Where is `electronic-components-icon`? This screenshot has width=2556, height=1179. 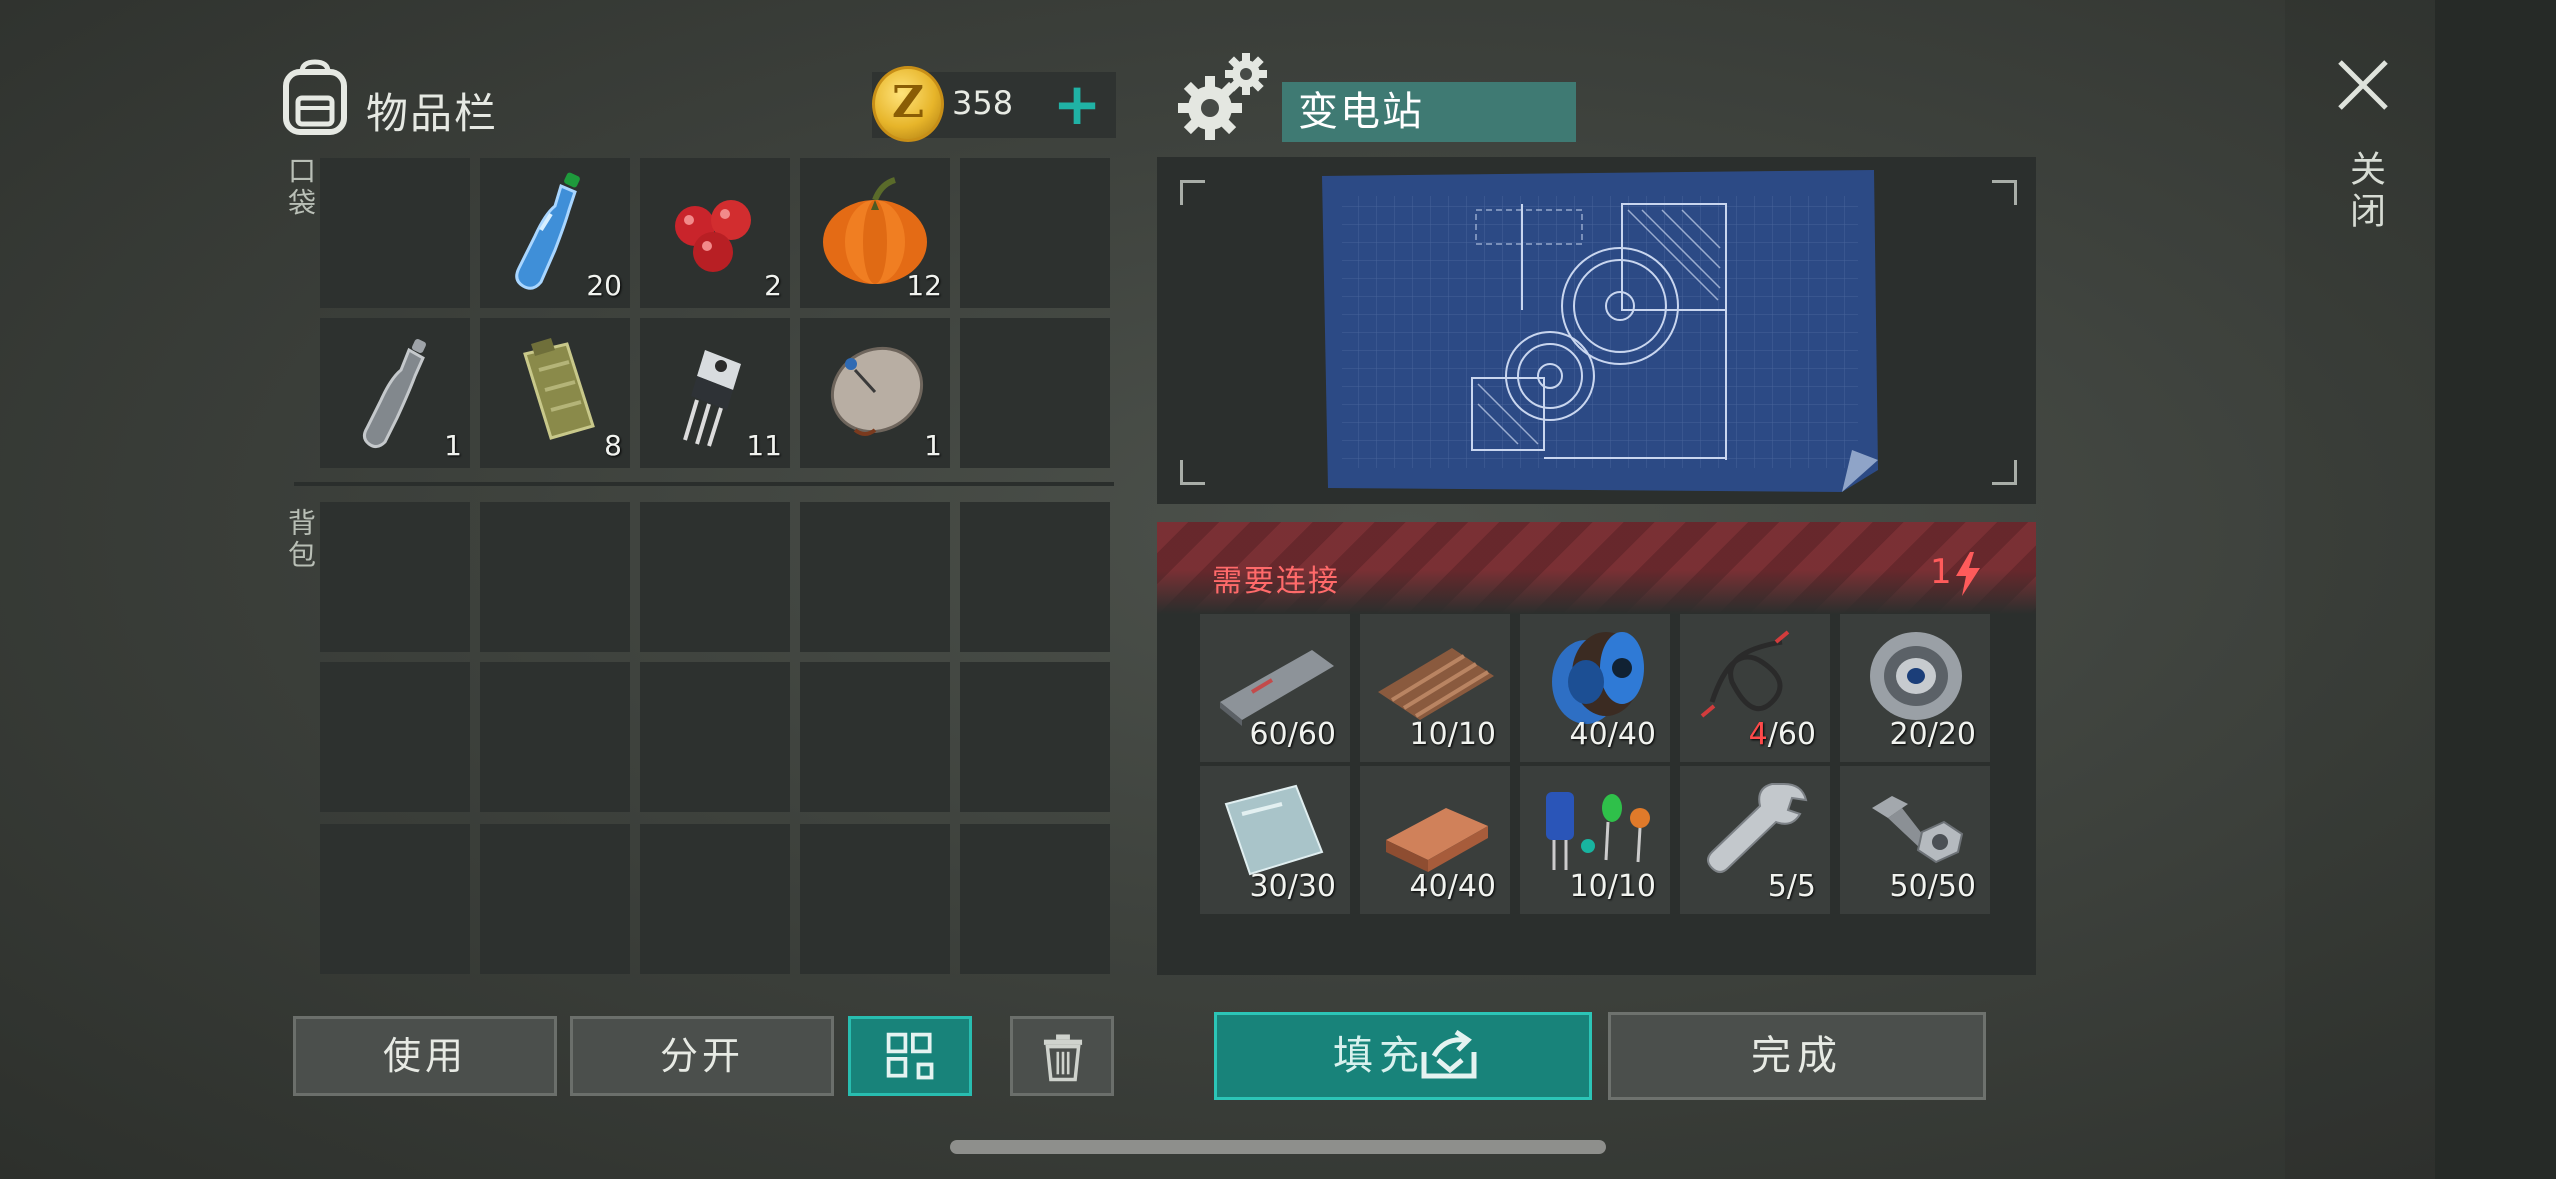 electronic-components-icon is located at coordinates (1598, 831).